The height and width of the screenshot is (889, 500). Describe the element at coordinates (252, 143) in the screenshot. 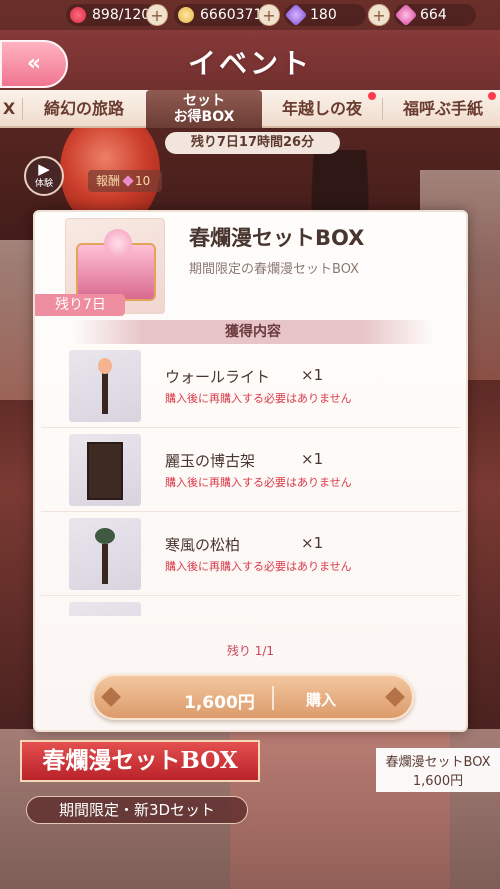

I see `remaining-time: 残り7日17時間26分` at that location.